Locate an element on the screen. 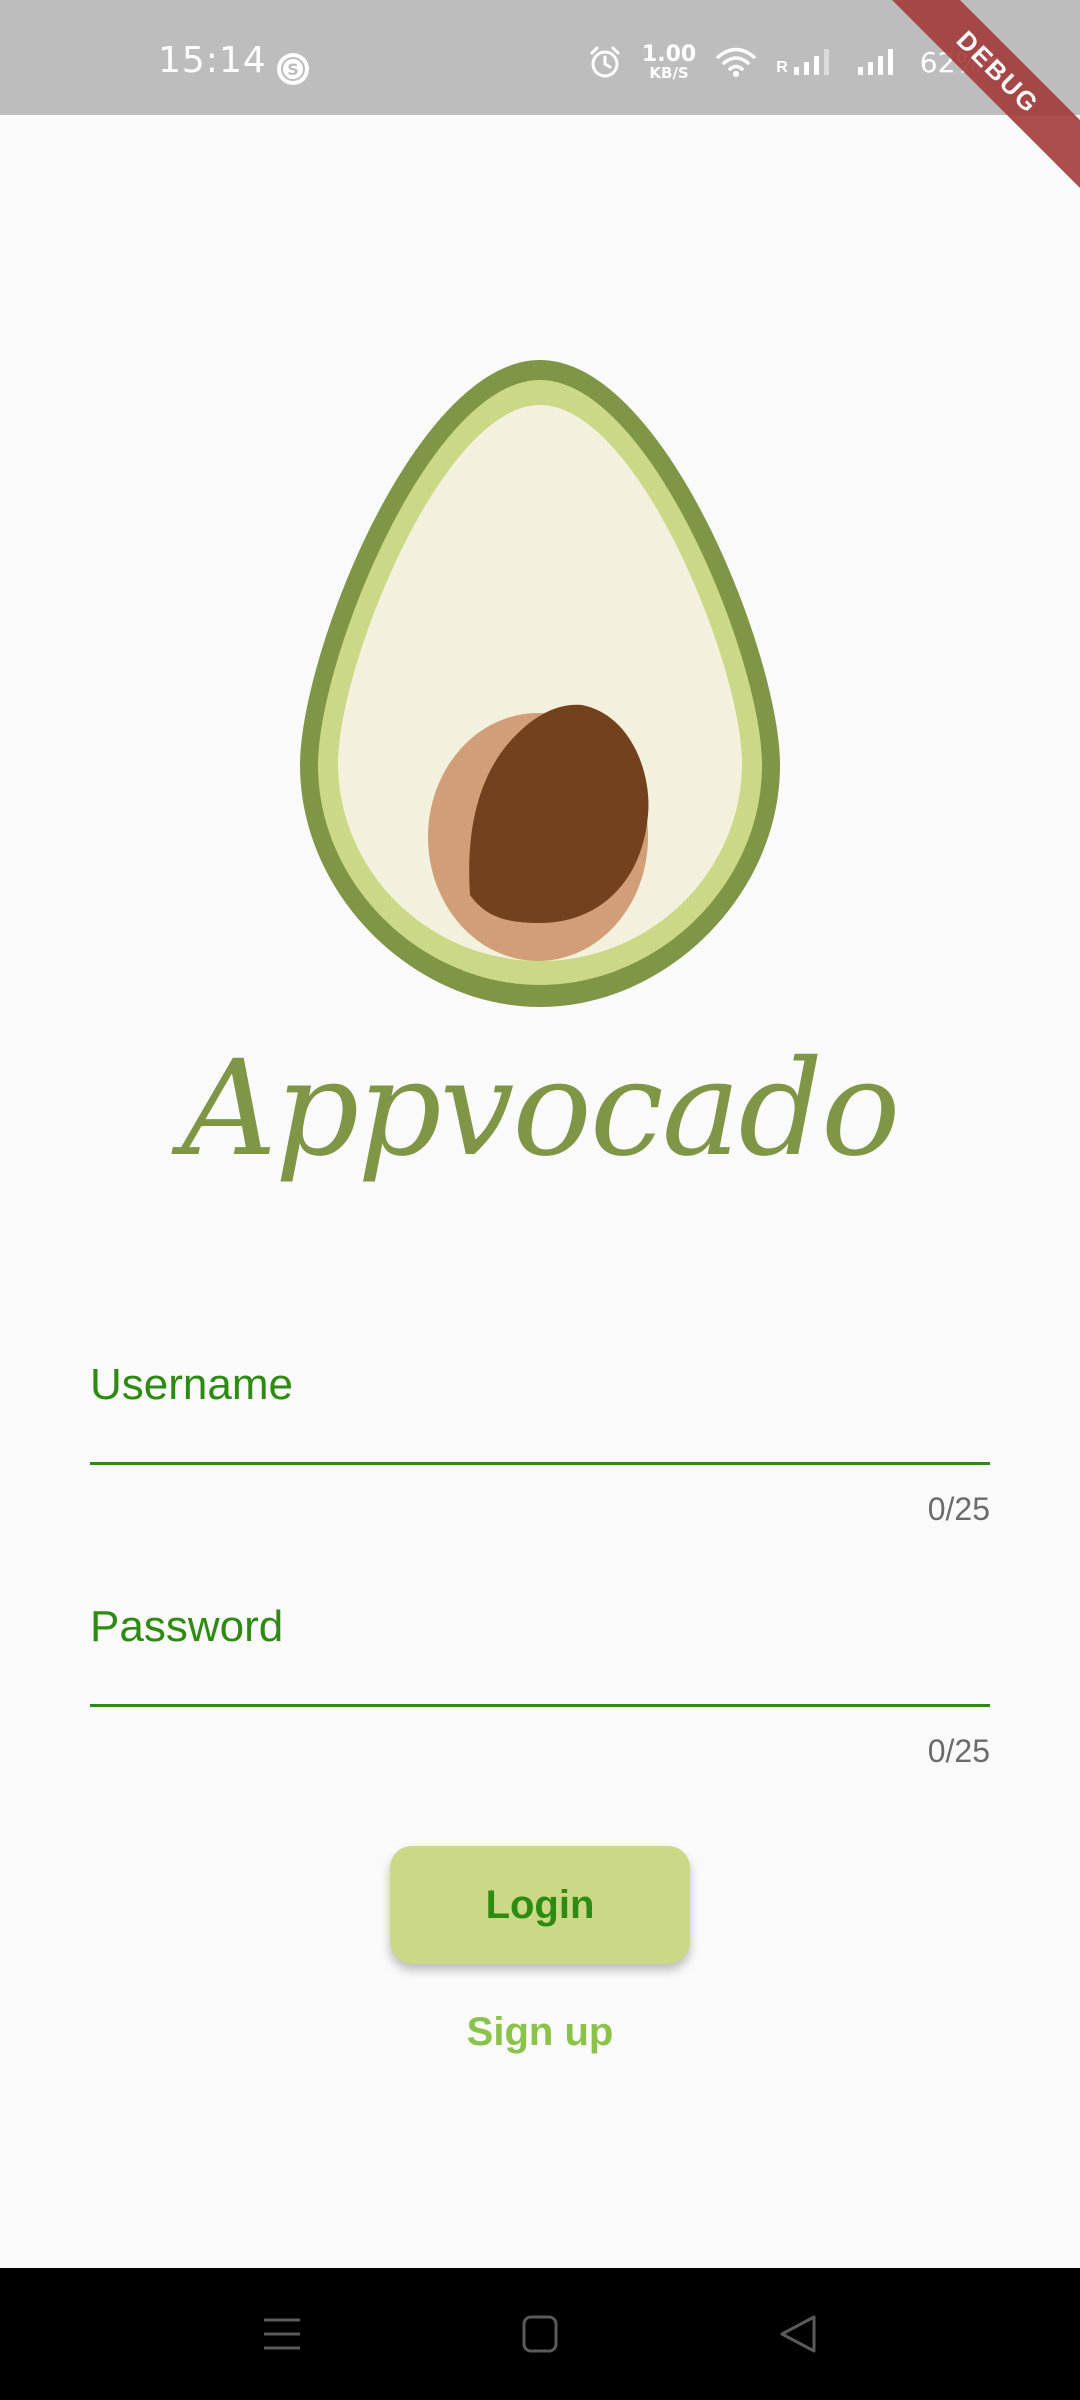  home-icon is located at coordinates (540, 2336).